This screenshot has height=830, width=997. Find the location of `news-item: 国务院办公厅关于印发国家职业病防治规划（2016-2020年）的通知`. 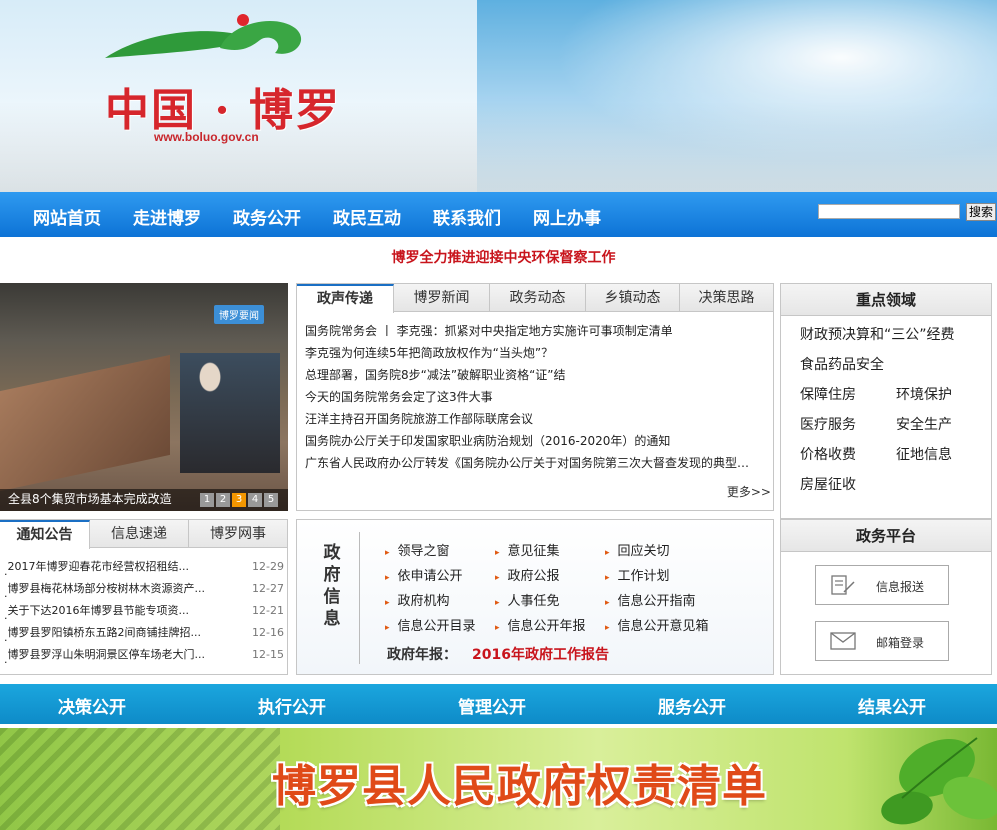

news-item: 国务院办公厅关于印发国家职业病防治规划（2016-2020年）的通知 is located at coordinates (535, 441).